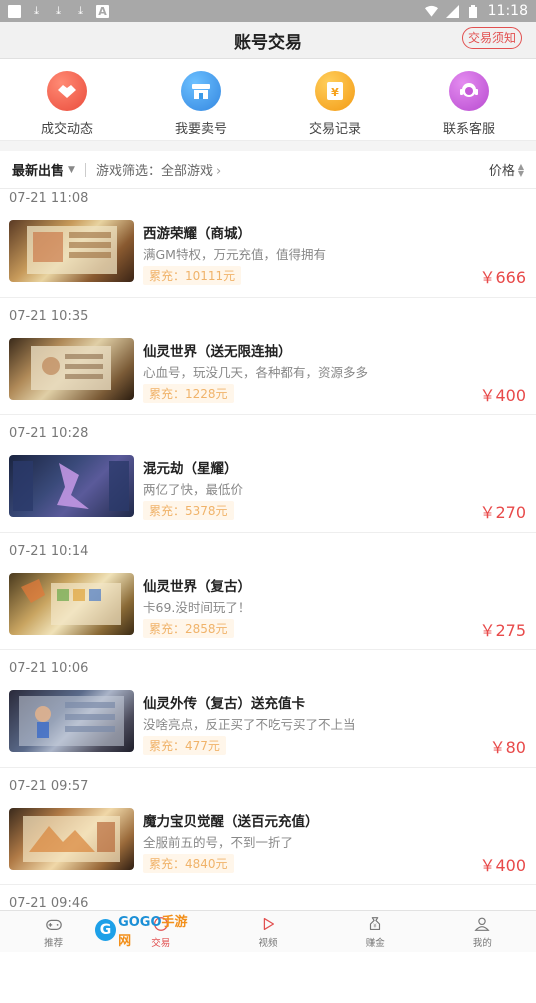  I want to click on quick-action-label: 成交动态, so click(66, 129).